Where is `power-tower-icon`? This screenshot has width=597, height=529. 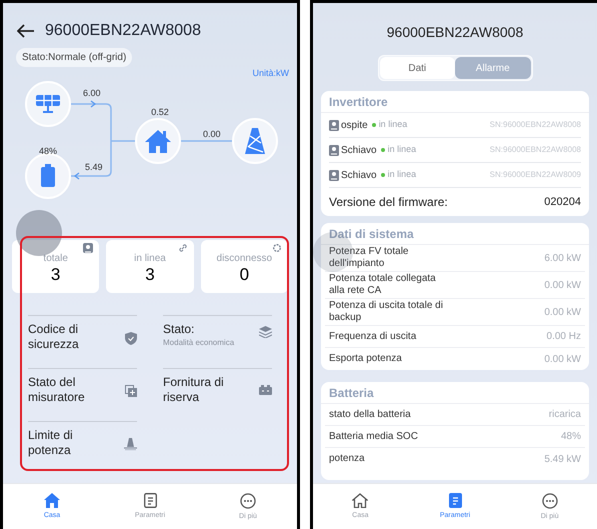
power-tower-icon is located at coordinates (255, 141).